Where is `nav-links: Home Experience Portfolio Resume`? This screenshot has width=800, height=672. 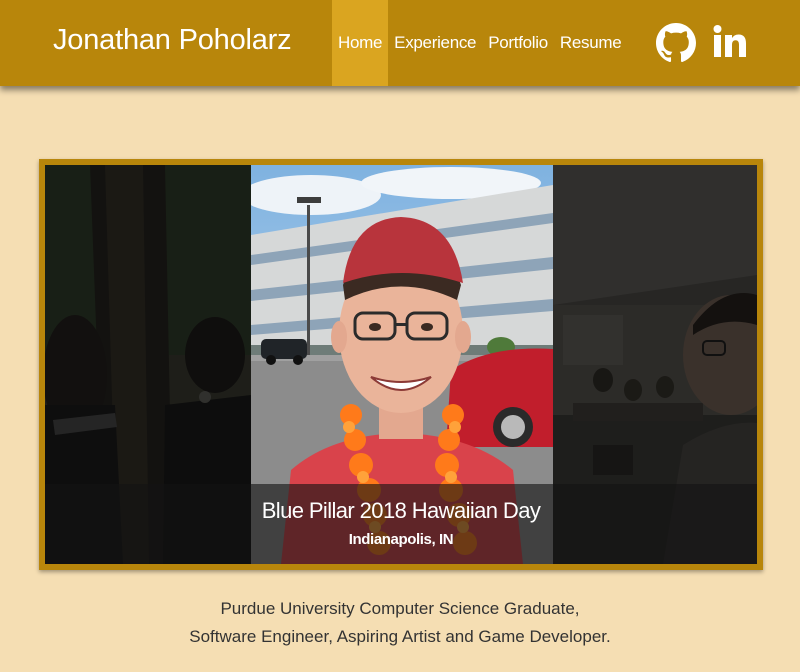
nav-links: Home Experience Portfolio Resume is located at coordinates (479, 43).